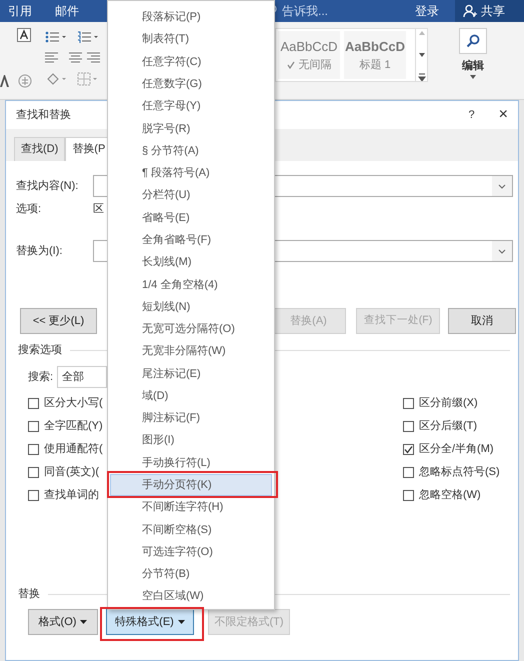  What do you see at coordinates (98, 209) in the screenshot?
I see `options-text: 区` at bounding box center [98, 209].